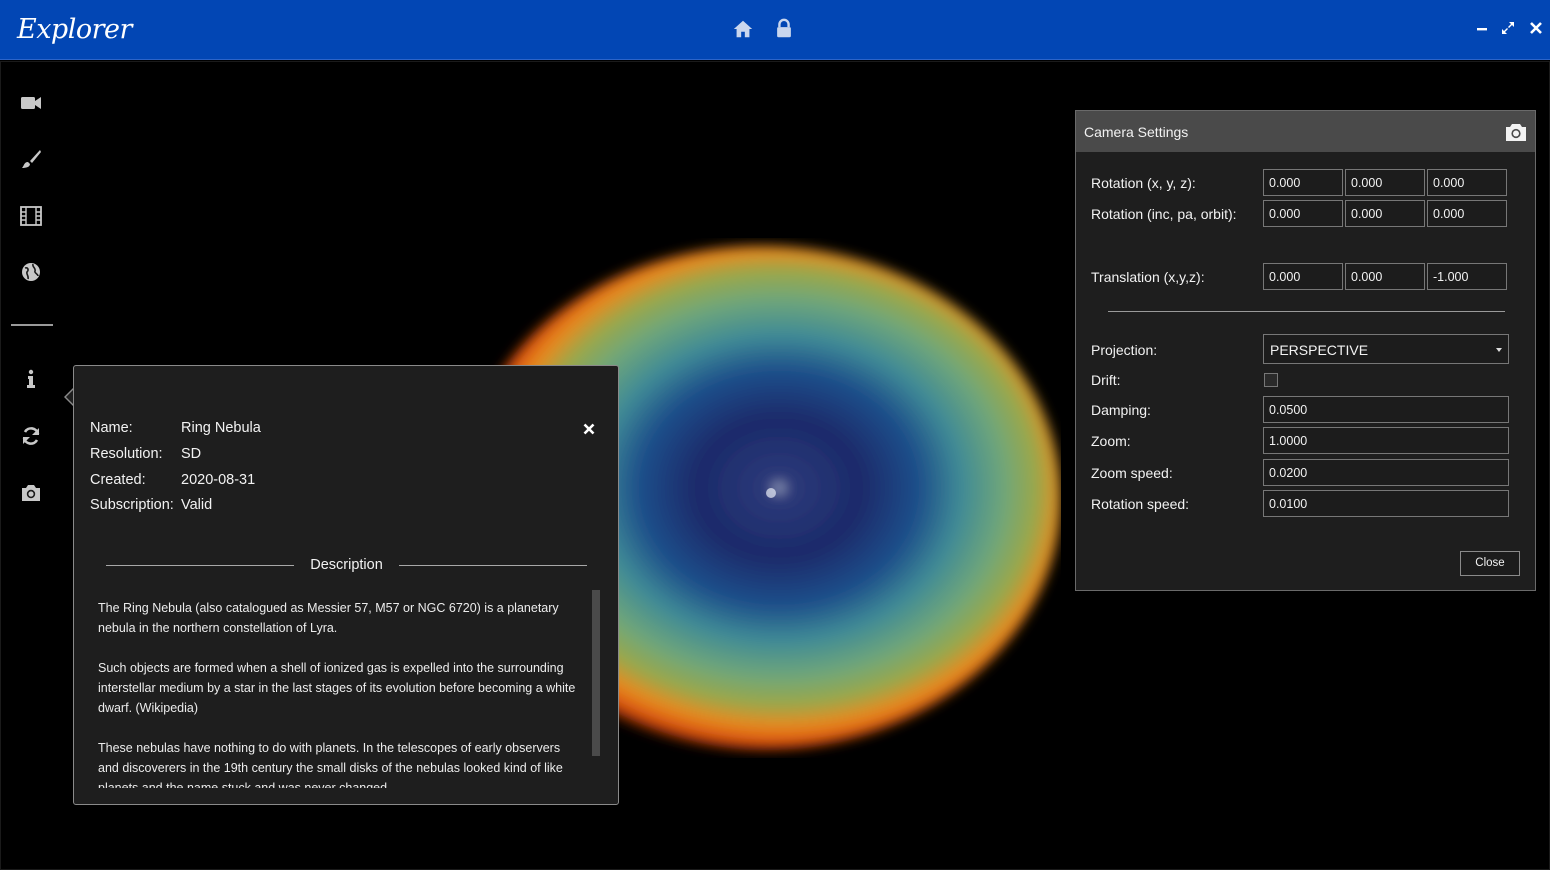 The height and width of the screenshot is (870, 1550). What do you see at coordinates (1148, 277) in the screenshot?
I see `translation-label: Translation (x,y,z):` at bounding box center [1148, 277].